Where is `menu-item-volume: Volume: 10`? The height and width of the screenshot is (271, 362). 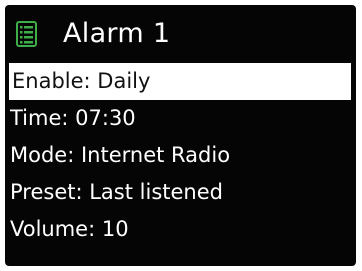 menu-item-volume: Volume: 10 is located at coordinates (180, 229).